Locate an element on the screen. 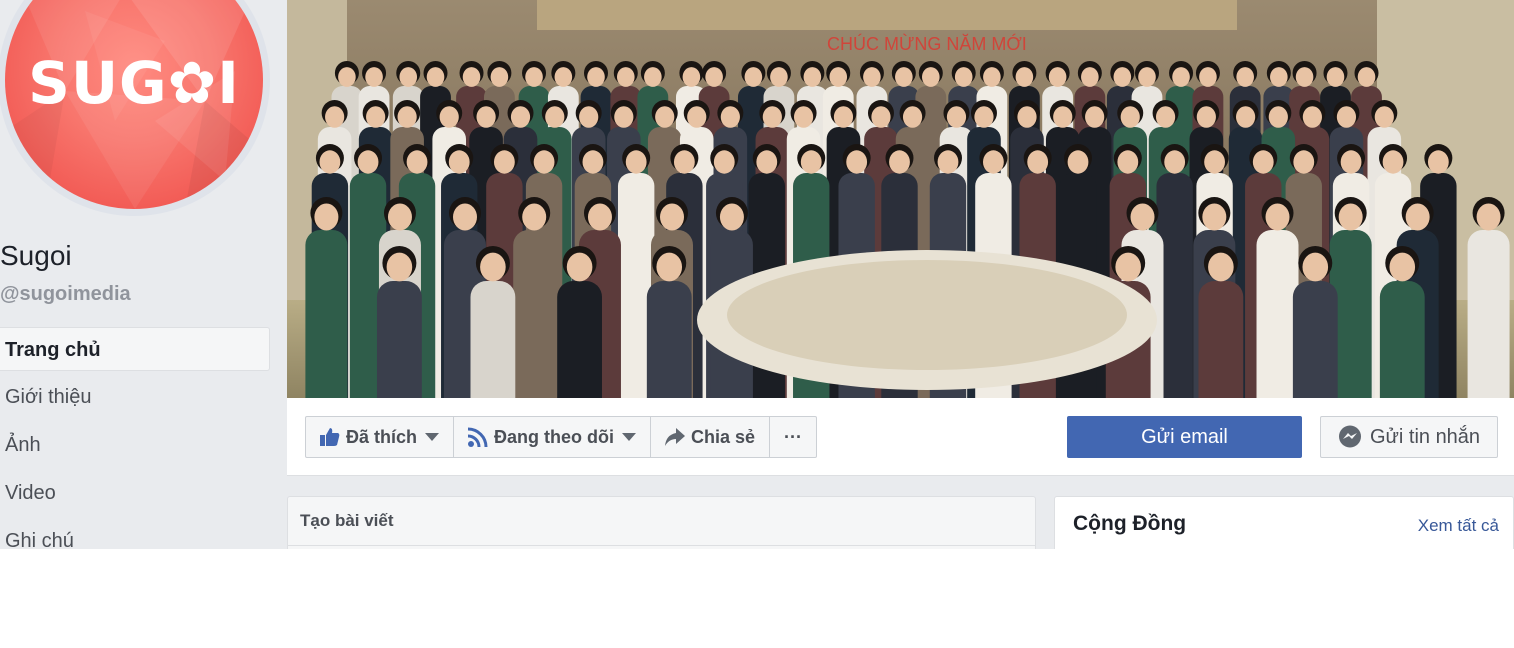 The image size is (1514, 648). page-name: Sugoi is located at coordinates (36, 256).